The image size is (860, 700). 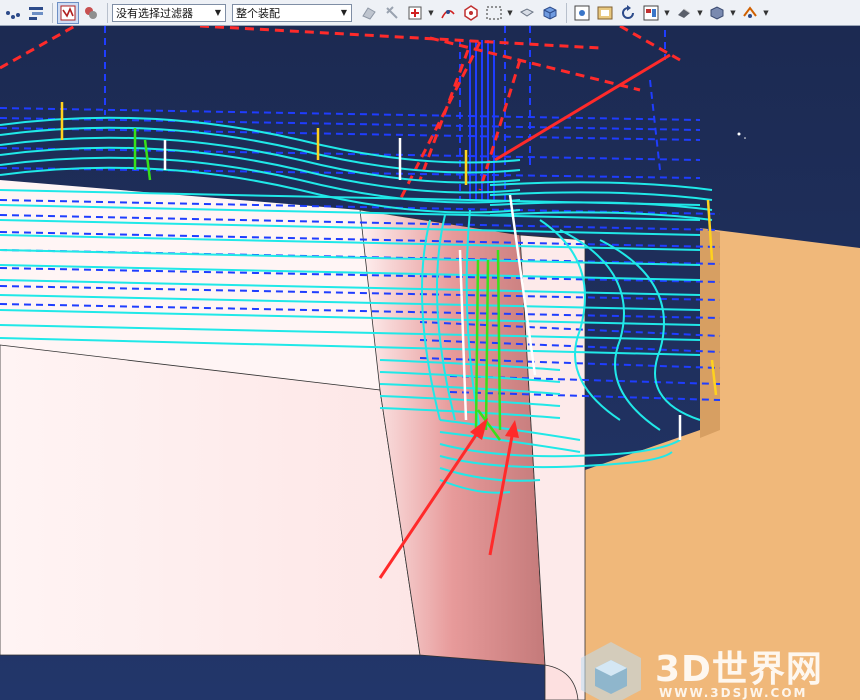 What do you see at coordinates (471, 13) in the screenshot?
I see `polygon-select-icon` at bounding box center [471, 13].